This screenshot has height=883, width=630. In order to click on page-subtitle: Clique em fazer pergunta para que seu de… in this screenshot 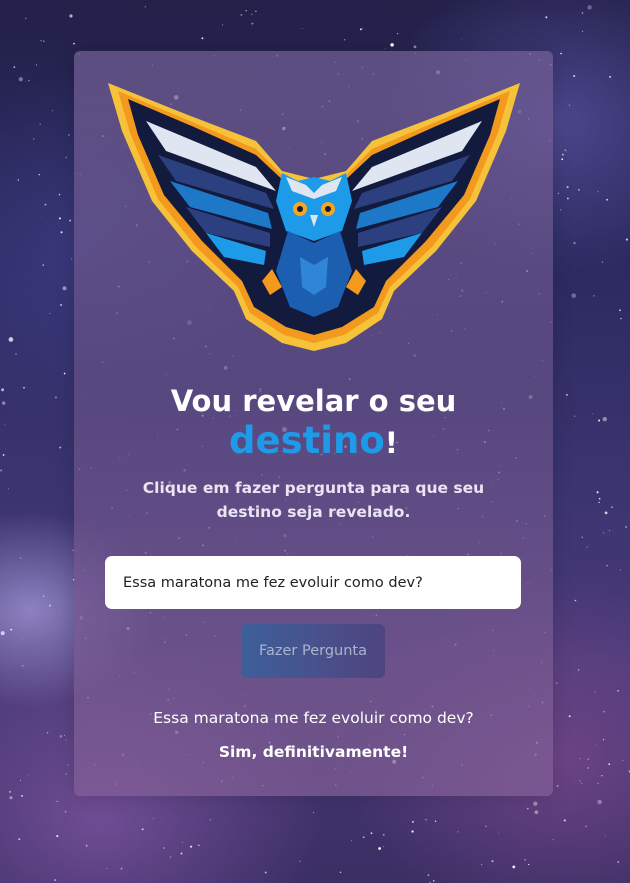, I will do `click(313, 500)`.